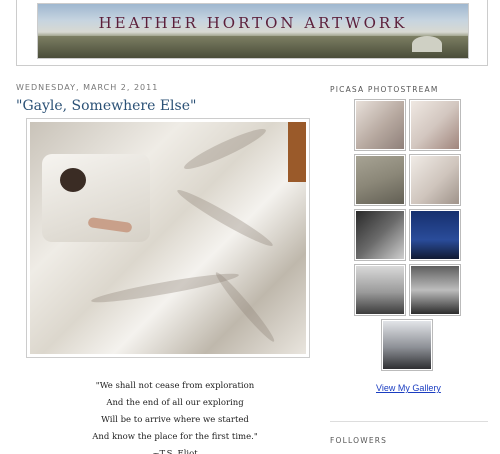  Describe the element at coordinates (175, 451) in the screenshot. I see `quote-attribution: ~T.S. Eliot` at that location.